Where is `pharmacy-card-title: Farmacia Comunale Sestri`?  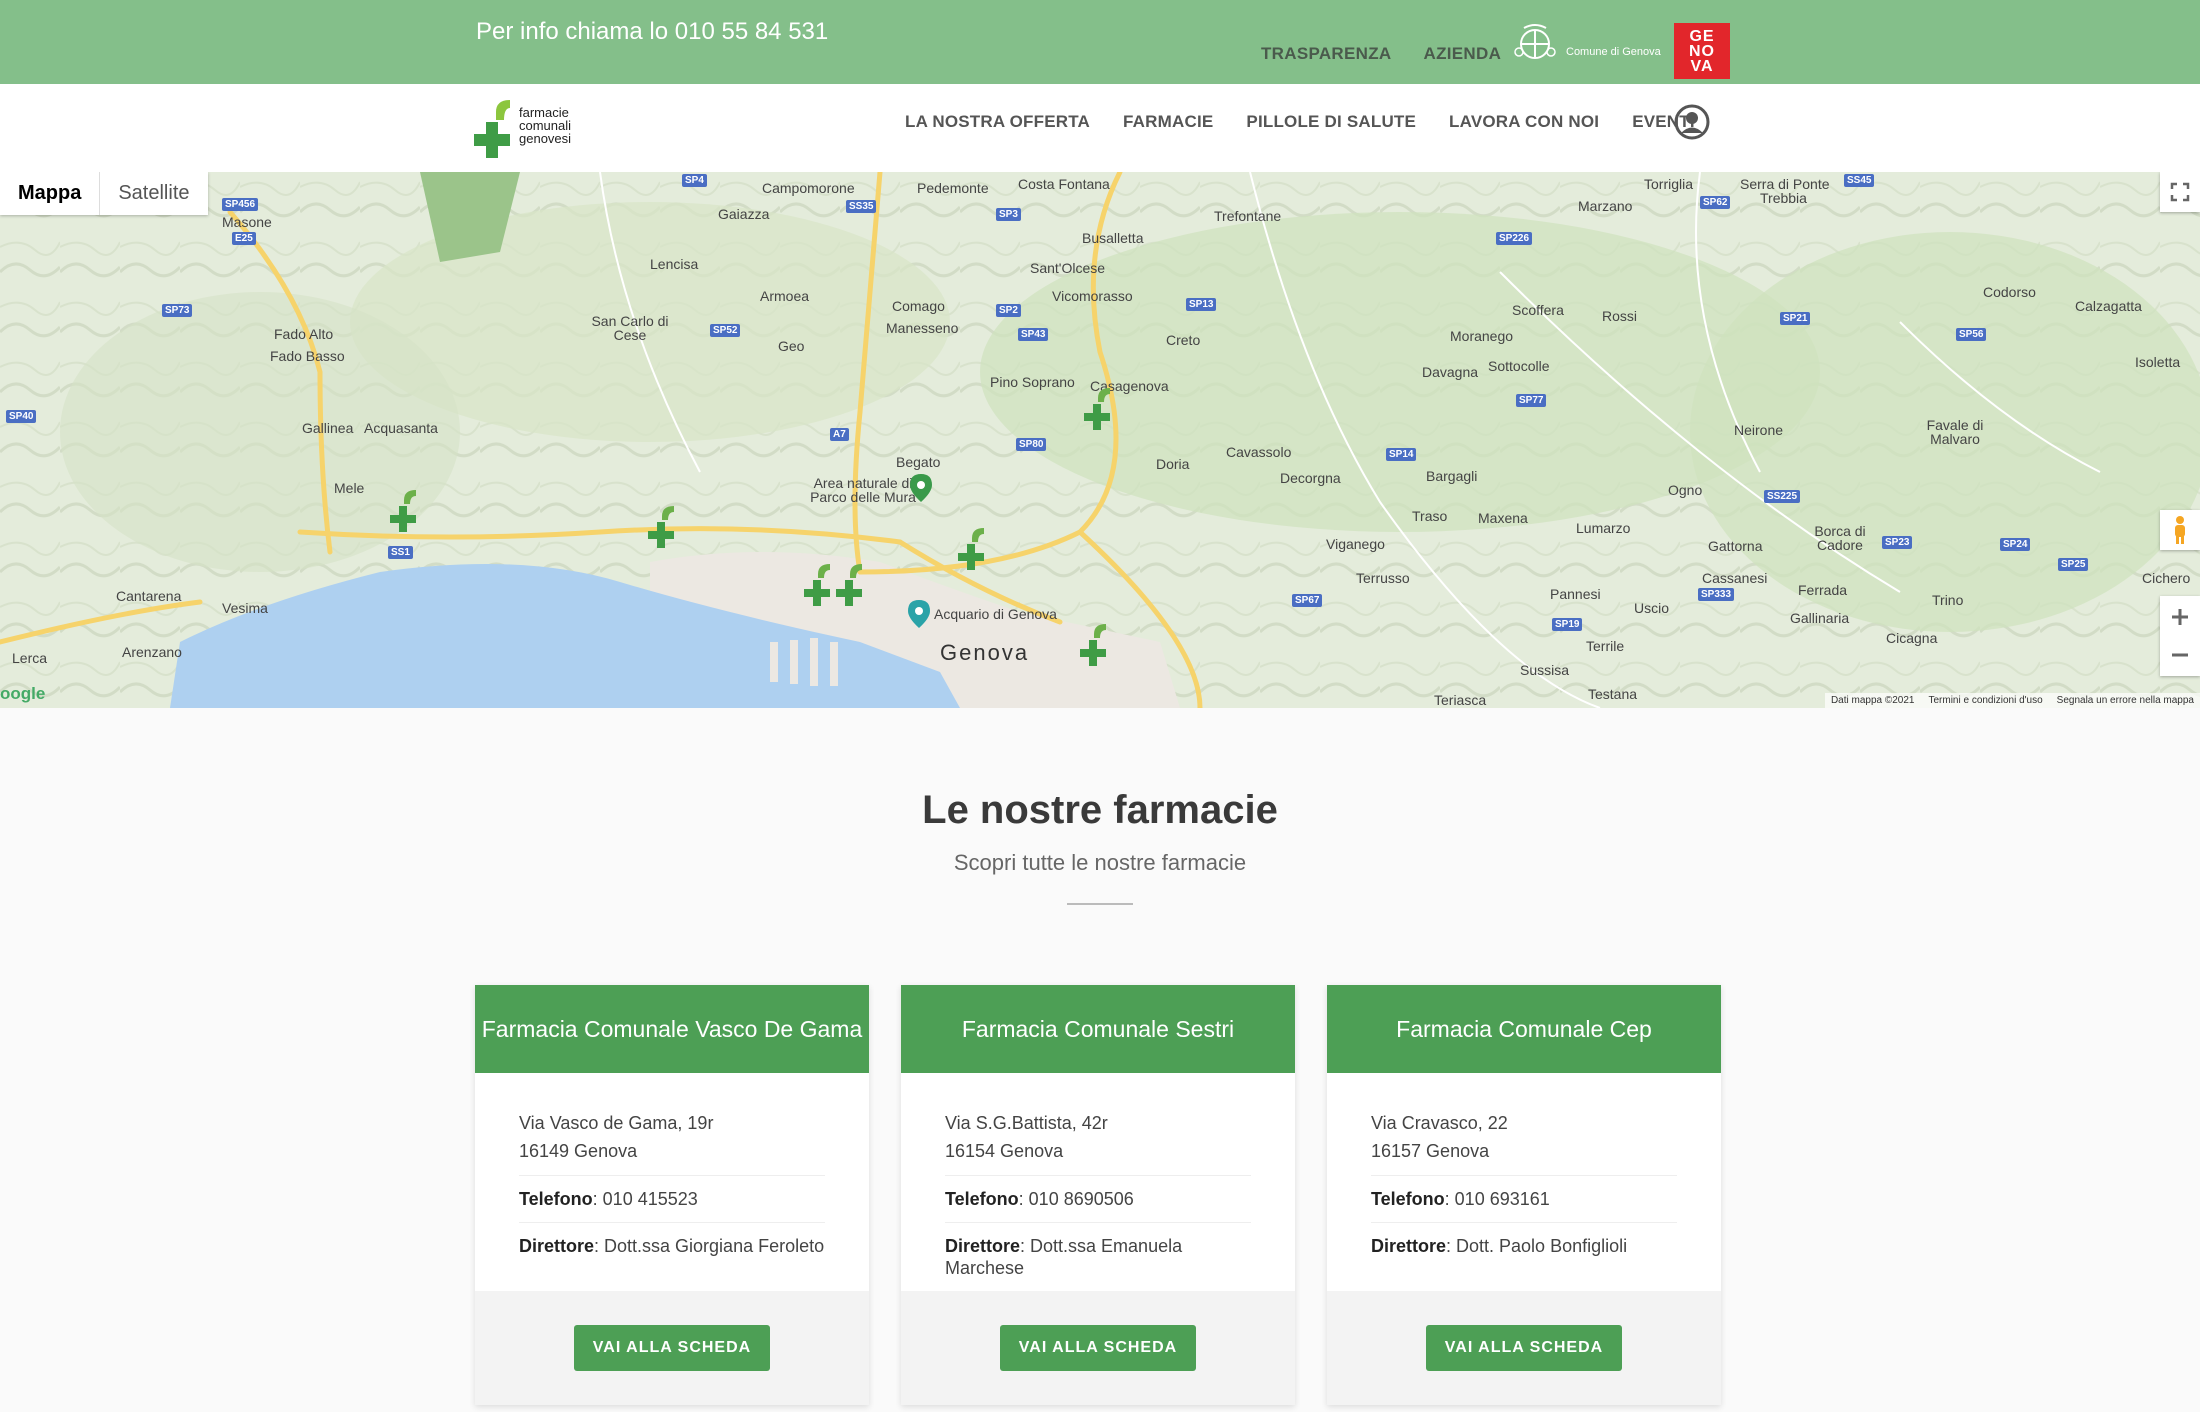
pharmacy-card-title: Farmacia Comunale Sestri is located at coordinates (1098, 1029).